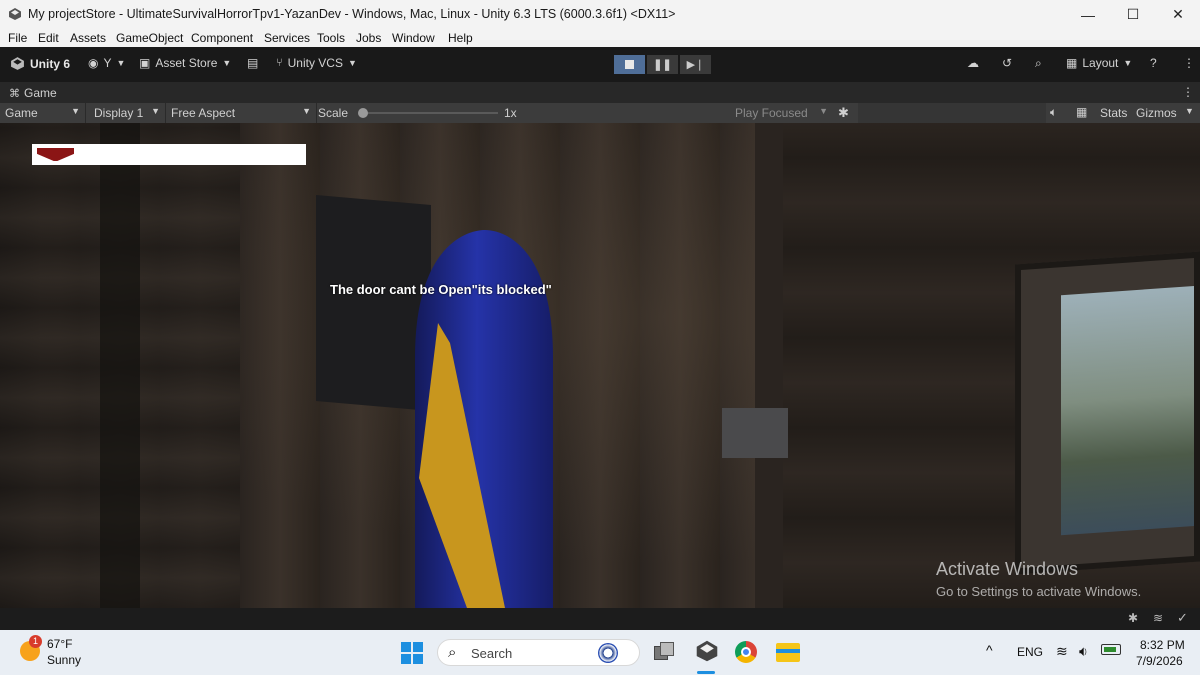  Describe the element at coordinates (600, 619) in the screenshot. I see `editor-status-bar: ✱ ≋ ✓` at that location.